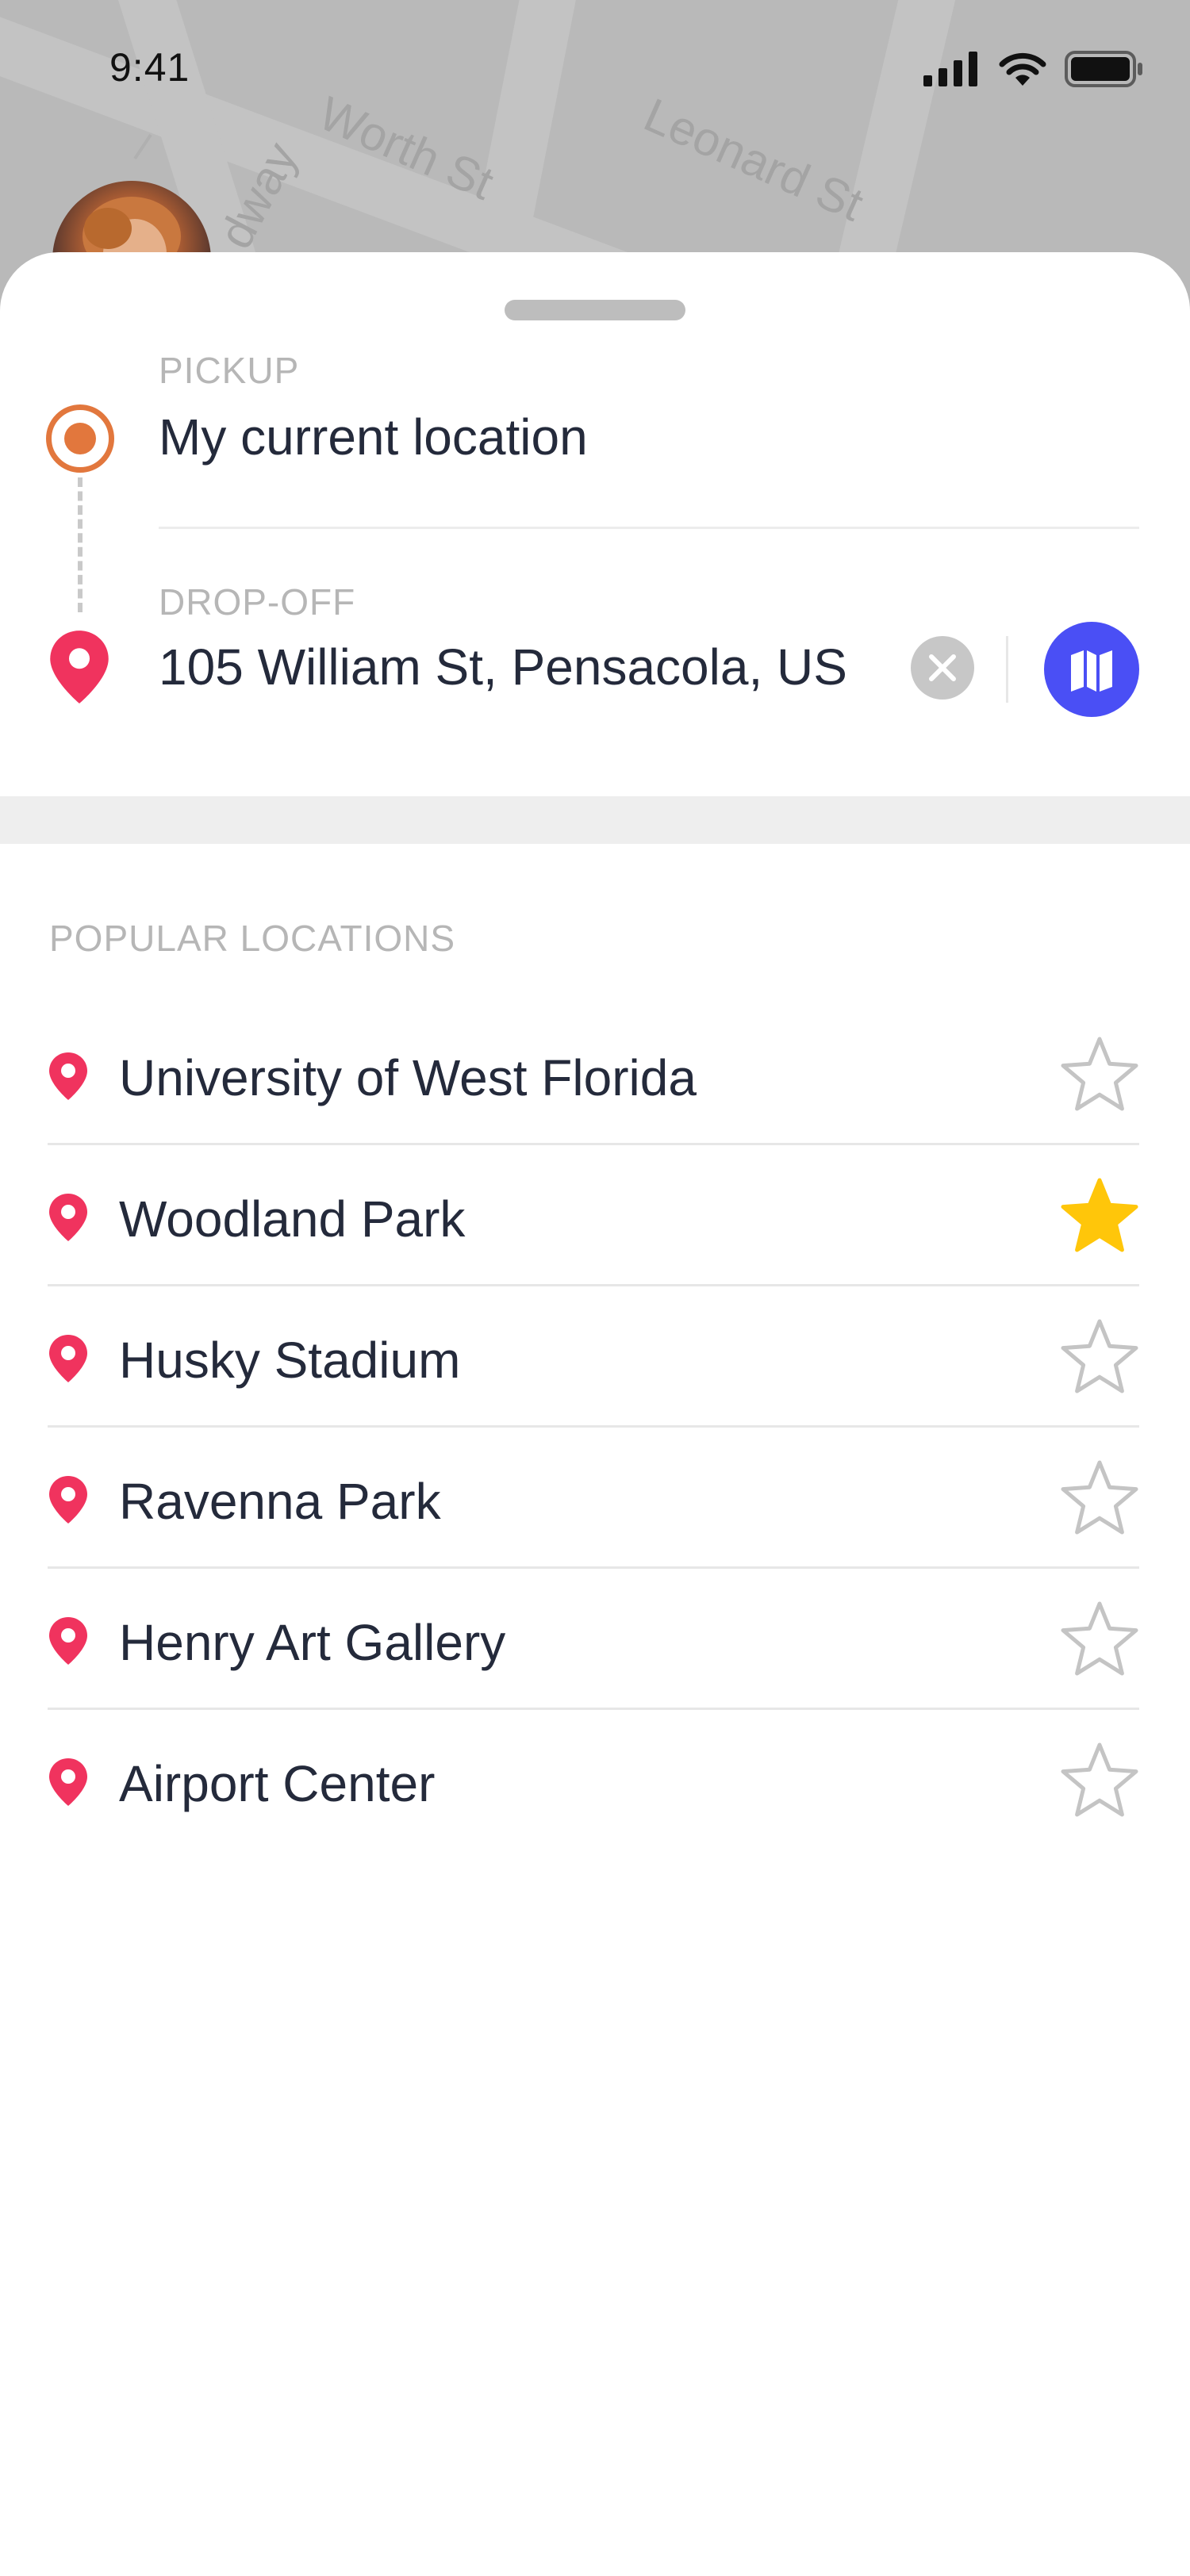 Image resolution: width=1190 pixels, height=2576 pixels. Describe the element at coordinates (595, 68) in the screenshot. I see `status-bar: 9:41` at that location.